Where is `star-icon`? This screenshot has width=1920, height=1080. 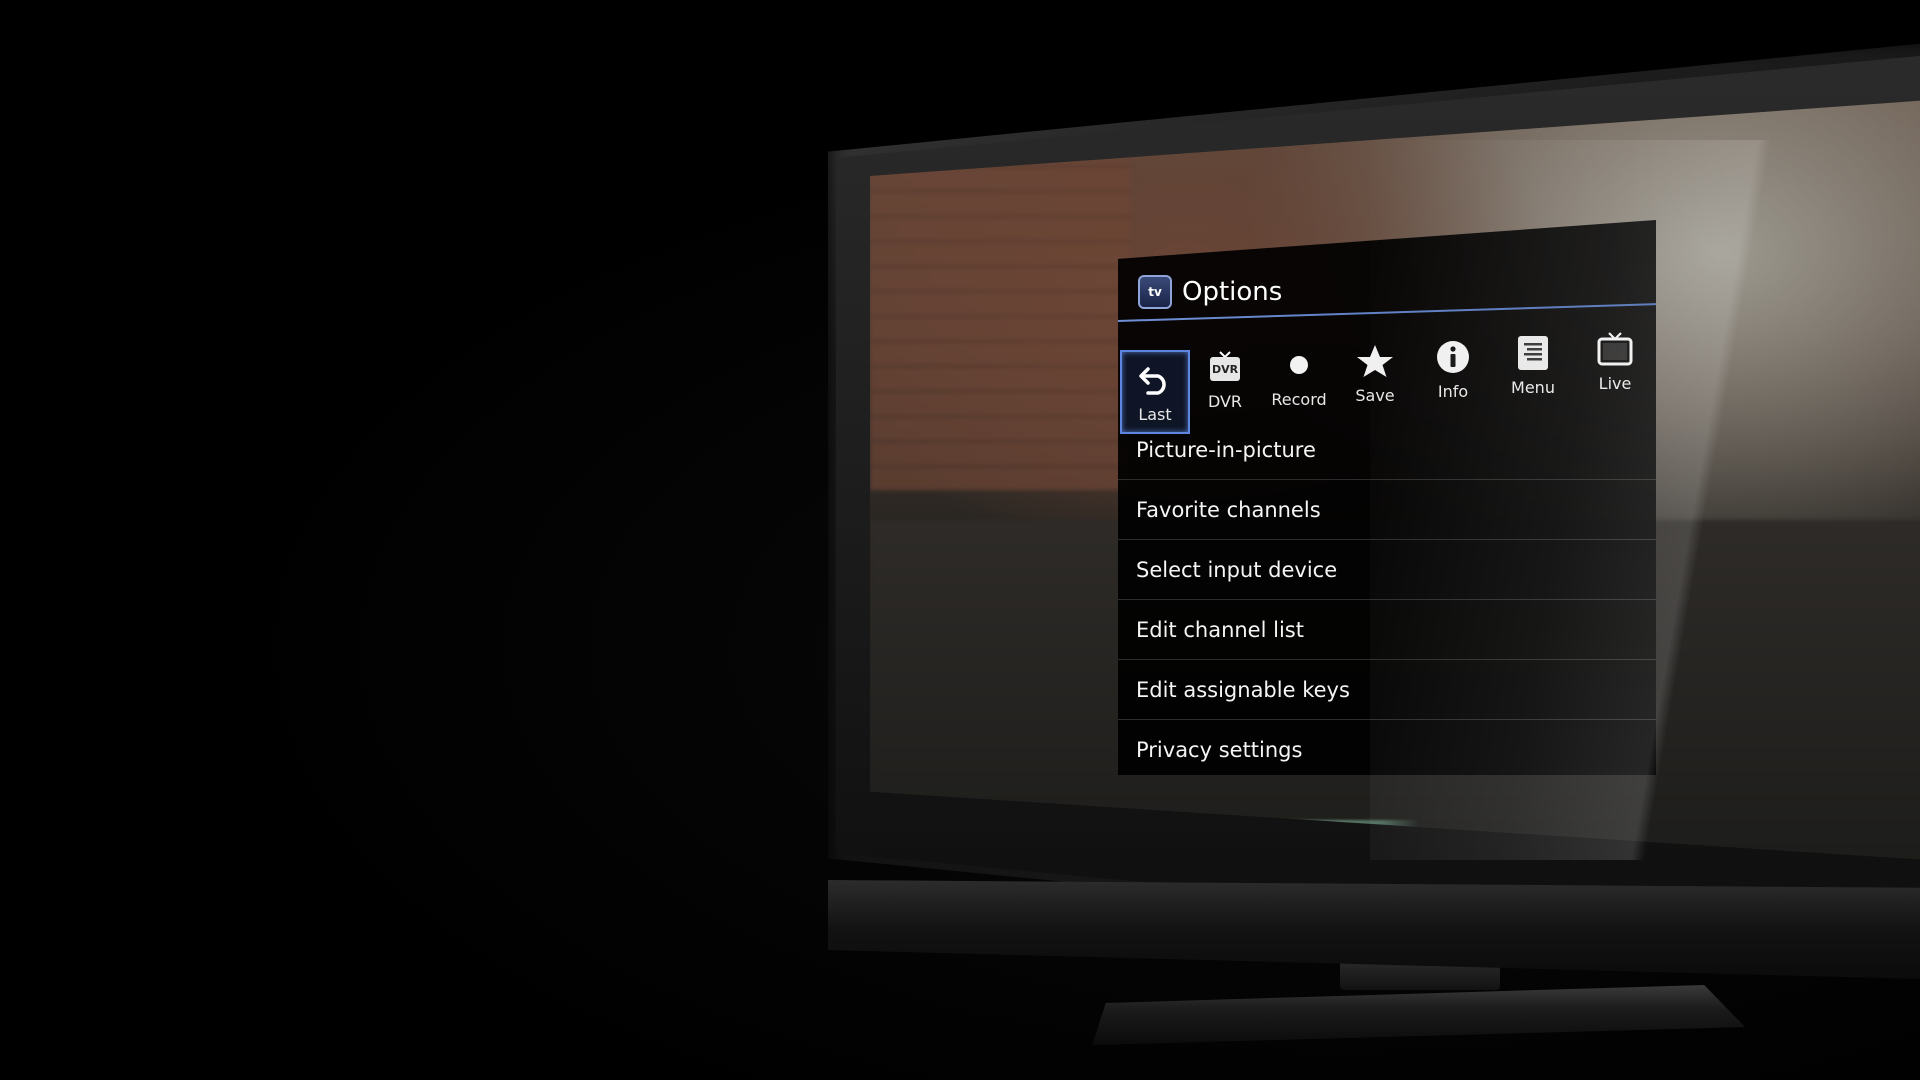
star-icon is located at coordinates (1375, 361).